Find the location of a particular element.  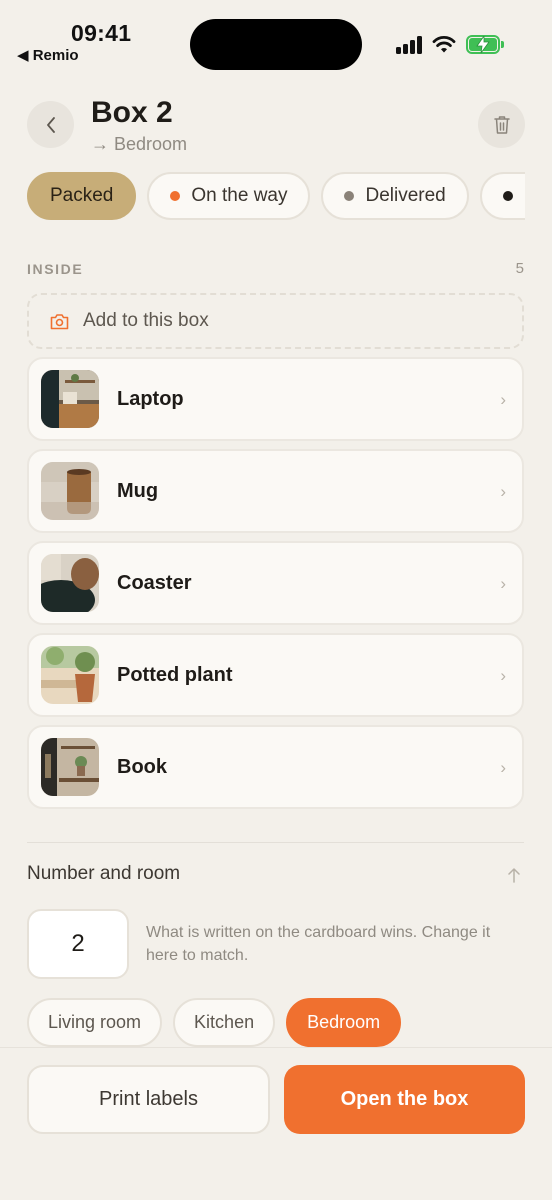

status-bar: 09:41 ◀ Remio is located at coordinates (276, 40).